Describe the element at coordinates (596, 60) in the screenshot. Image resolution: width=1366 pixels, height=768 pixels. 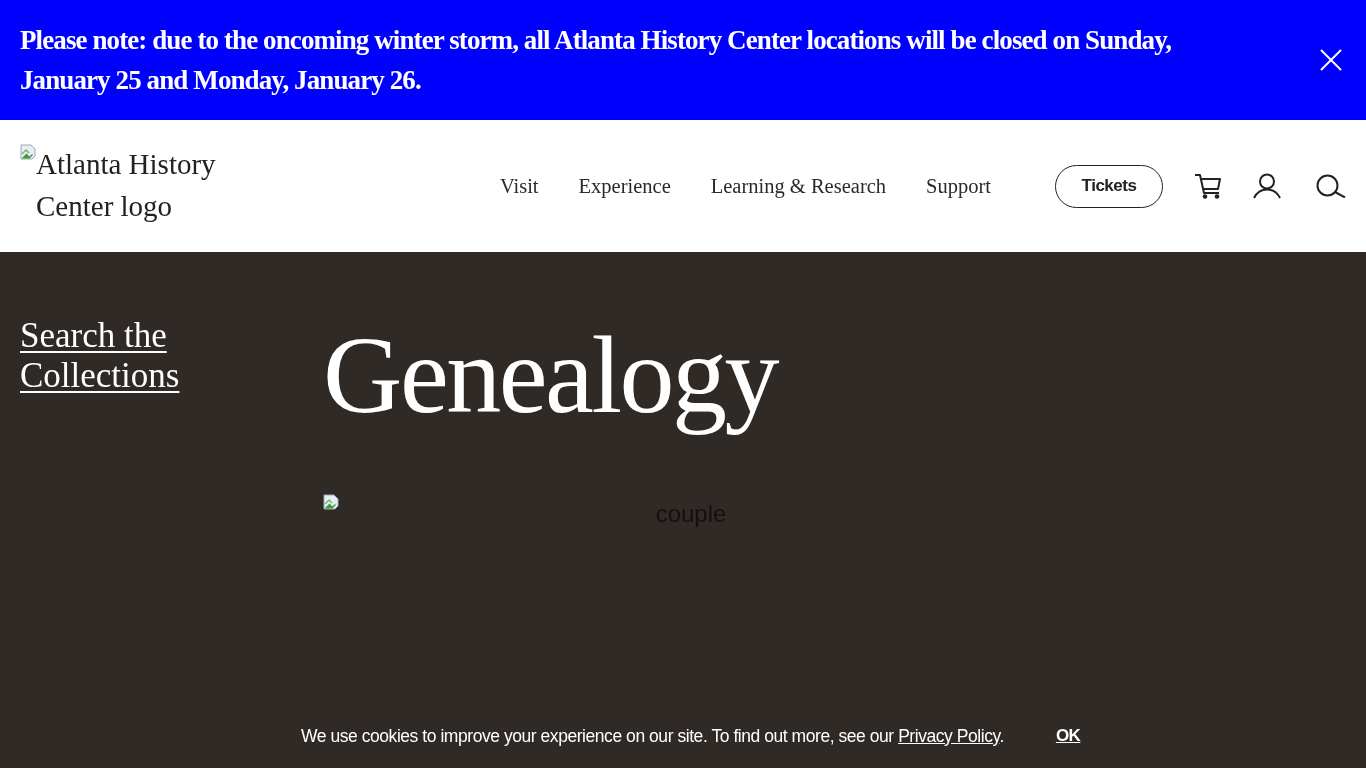
I see `alert-message: Please note: due to the oncoming winter storm, all Atlanta History Center locations will be closed on Sunday, January 25 and Monday, January 26.` at that location.